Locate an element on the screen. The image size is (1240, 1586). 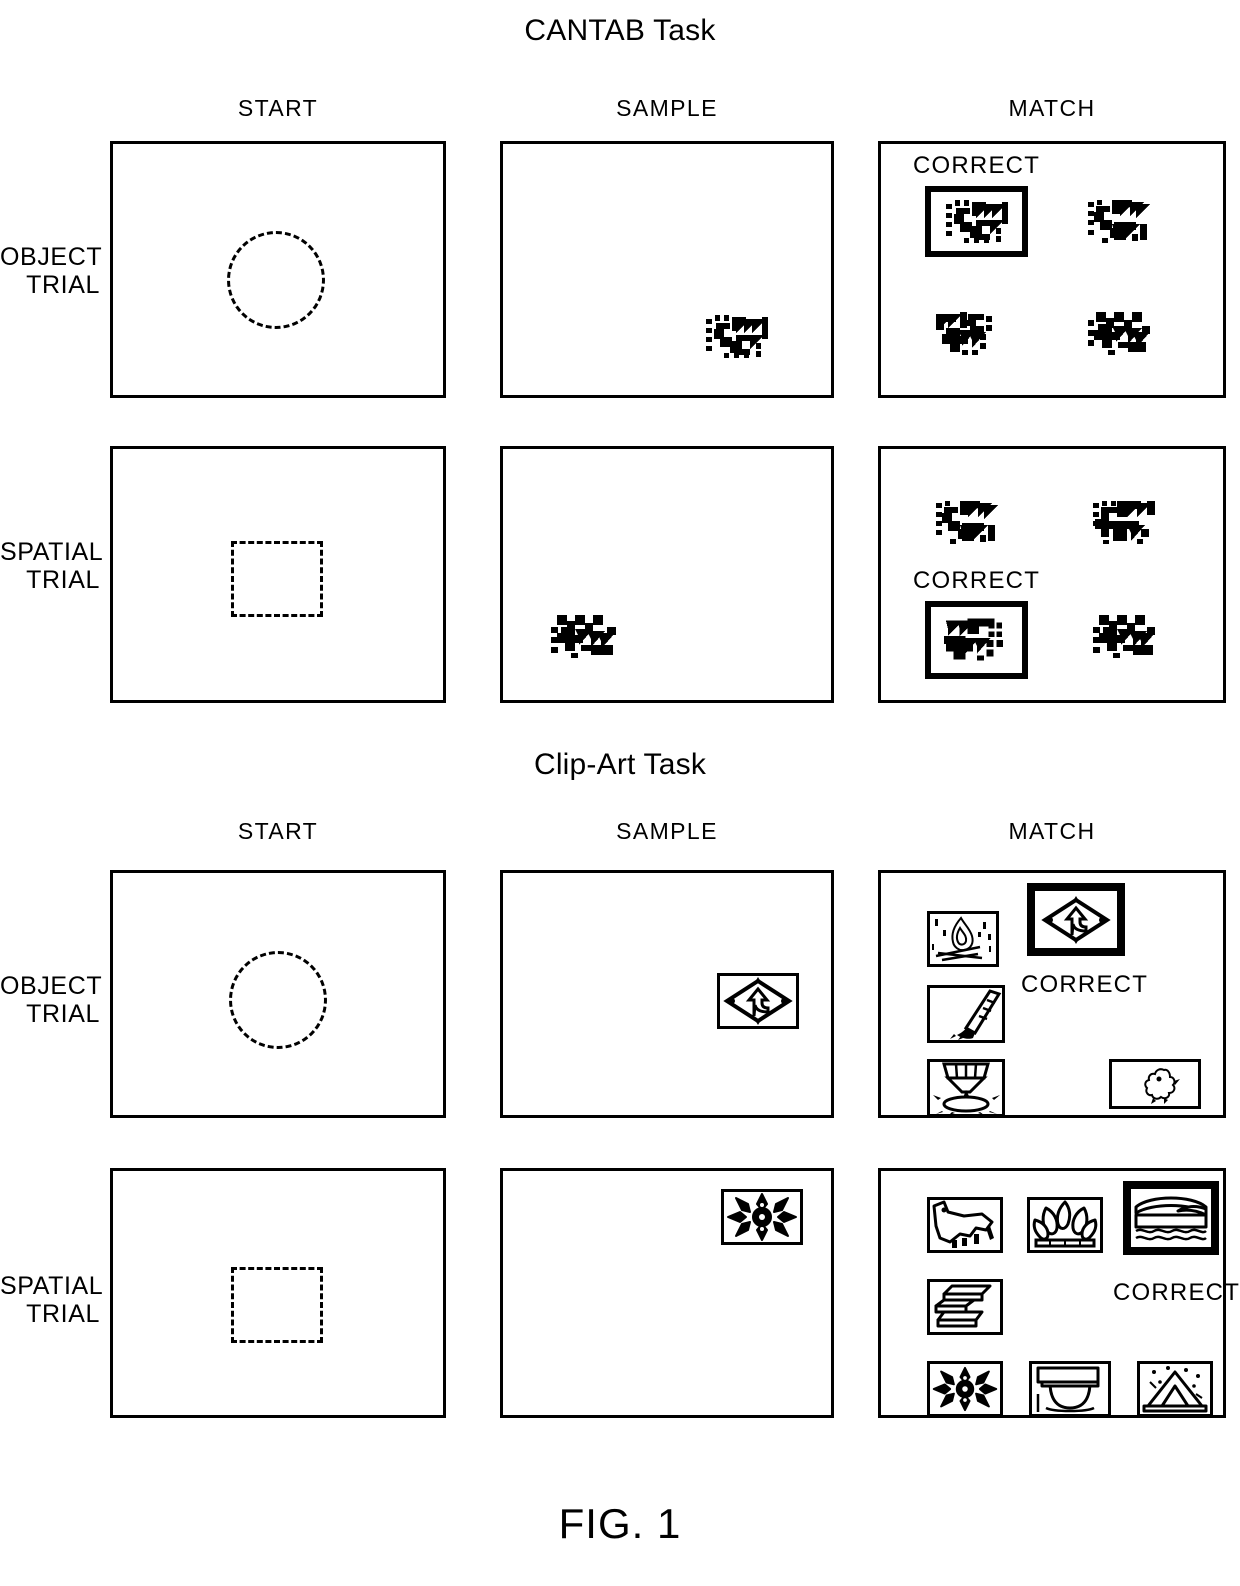
clipart-row-label-object: OBJECT TRIAL is located at coordinates (51, 1000).